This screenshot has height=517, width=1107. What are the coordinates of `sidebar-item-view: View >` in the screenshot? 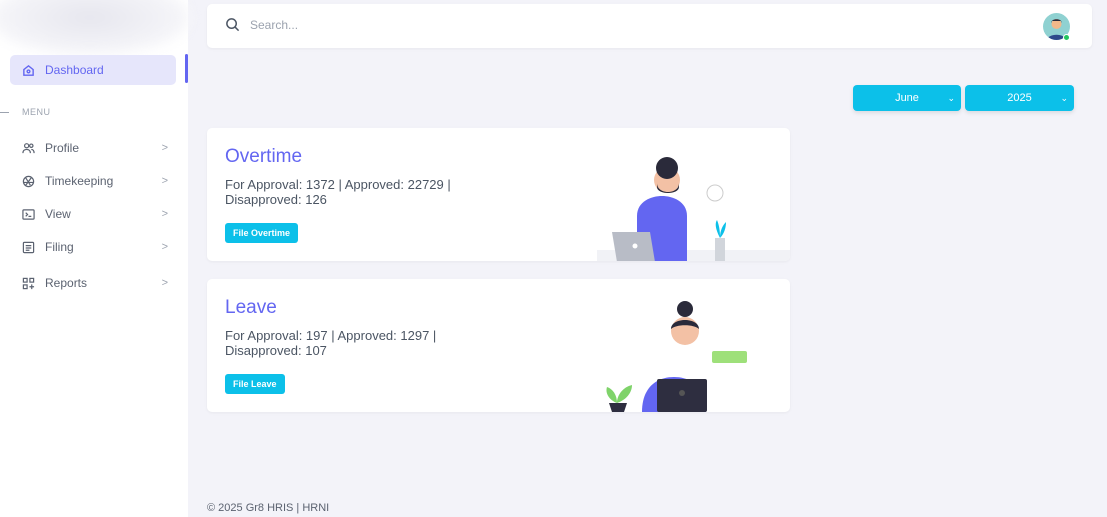 It's located at (95, 214).